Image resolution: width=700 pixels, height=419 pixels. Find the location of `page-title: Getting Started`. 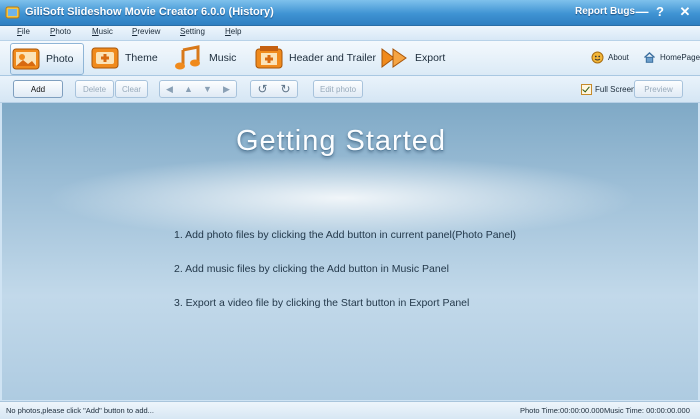

page-title: Getting Started is located at coordinates (341, 141).